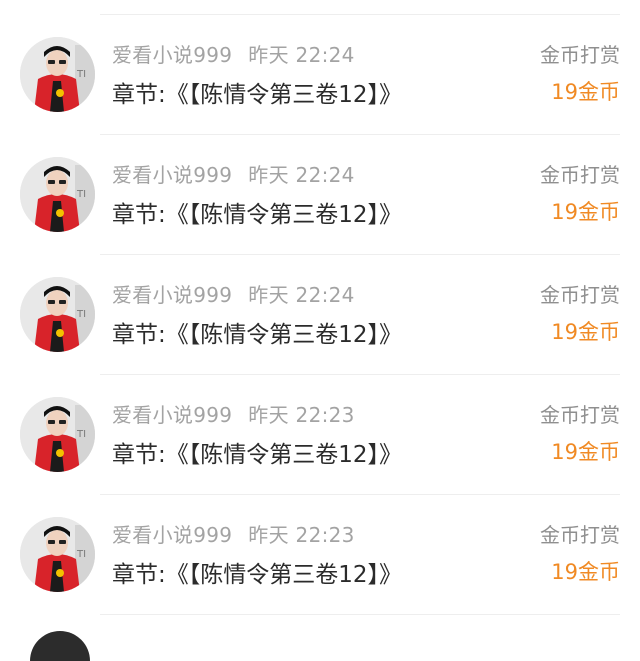 This screenshot has width=640, height=661. What do you see at coordinates (360, 614) in the screenshot?
I see `divider` at bounding box center [360, 614].